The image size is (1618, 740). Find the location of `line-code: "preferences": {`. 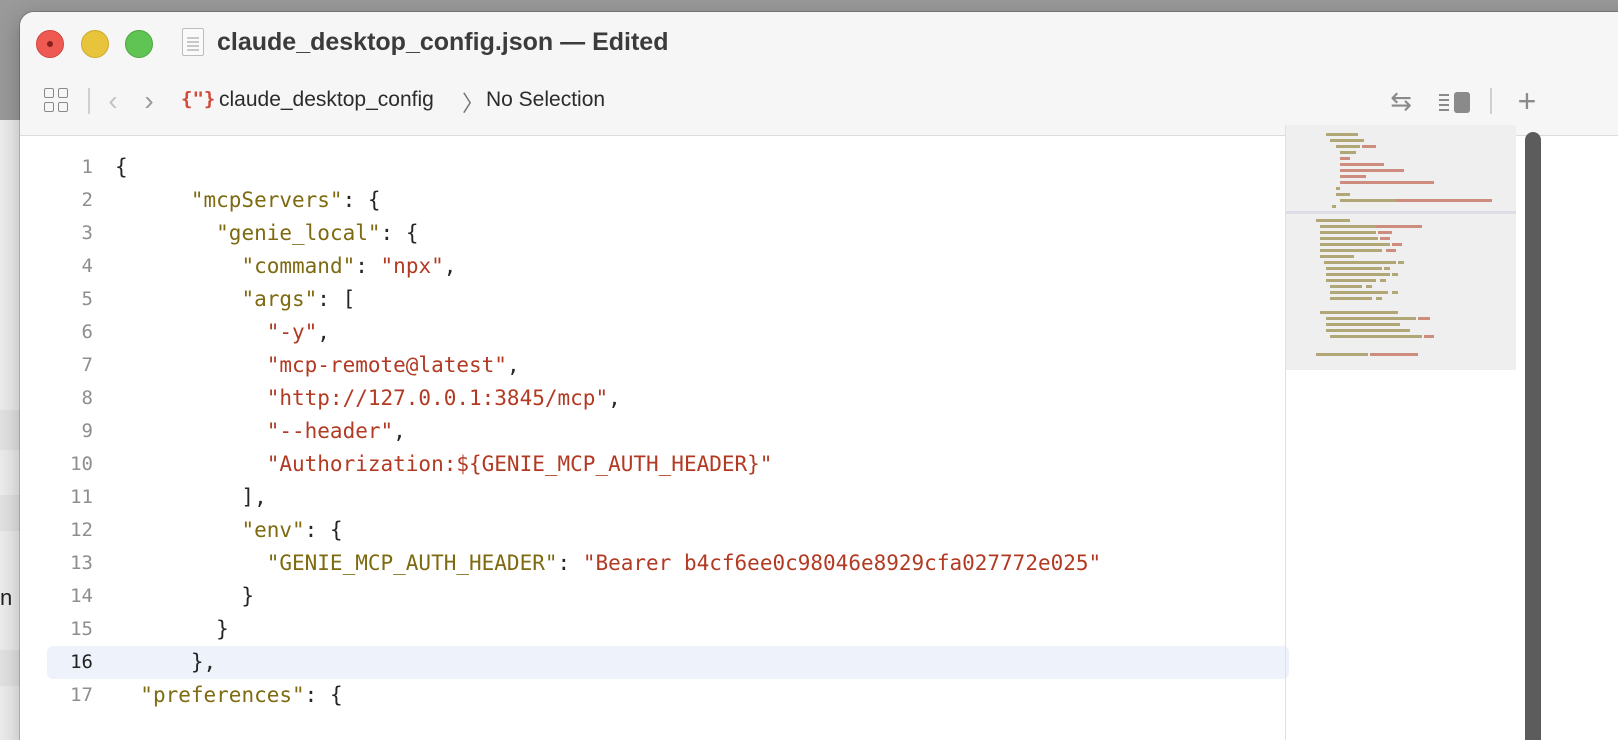

line-code: "preferences": { is located at coordinates (241, 695).